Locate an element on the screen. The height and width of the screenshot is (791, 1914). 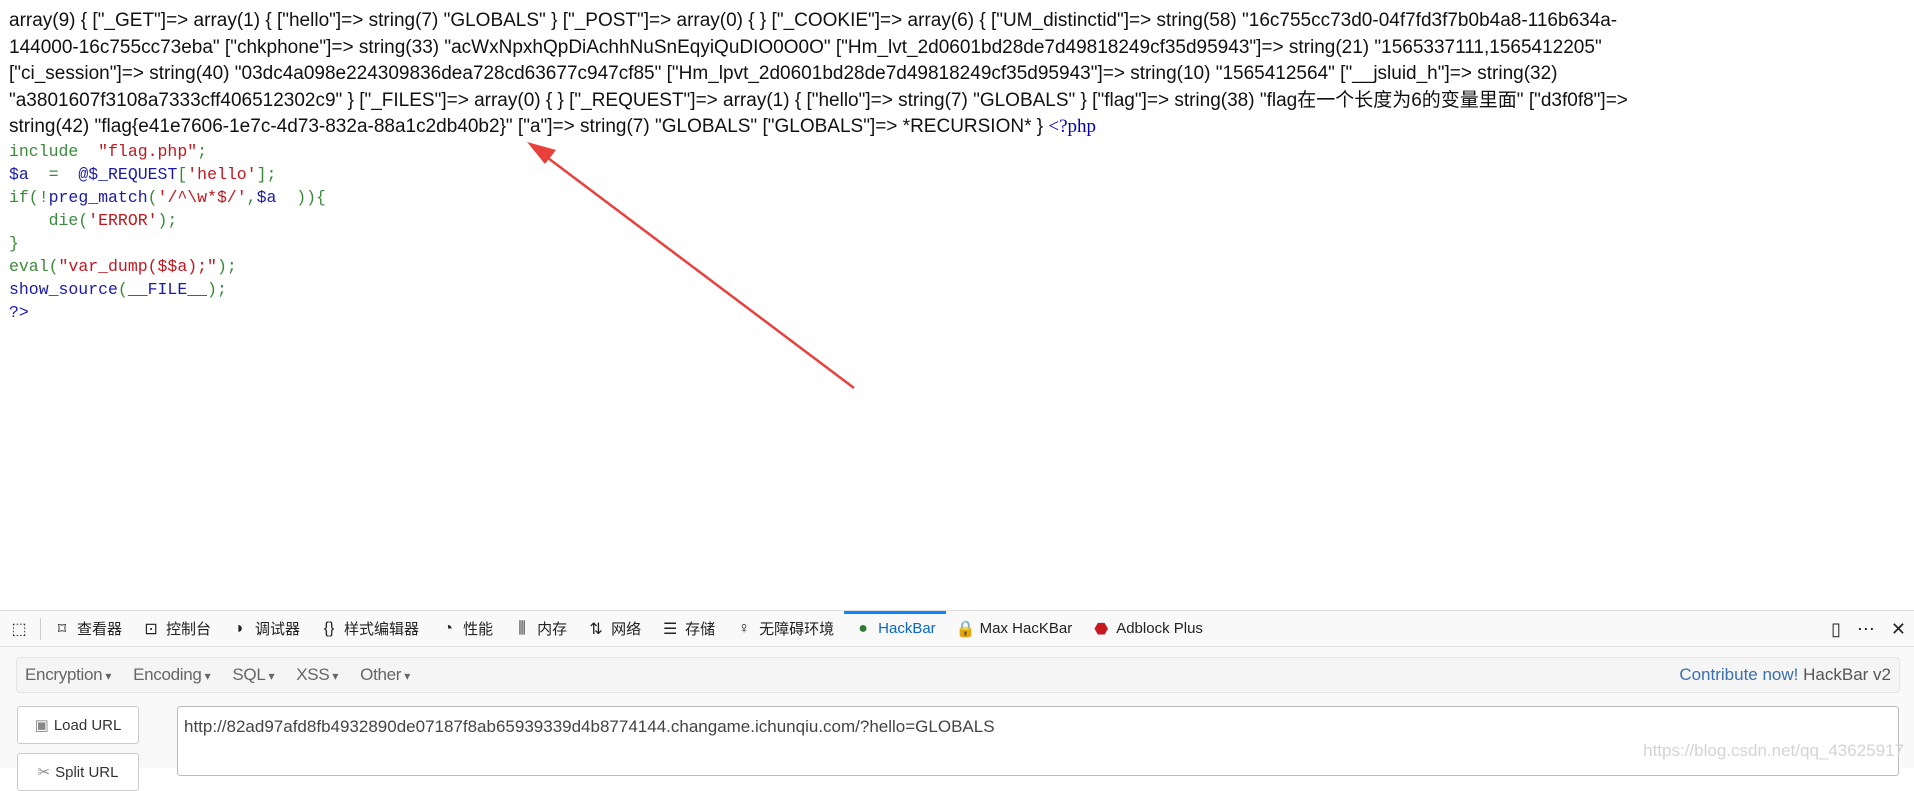
network-icon: ⇅ is located at coordinates (596, 629).